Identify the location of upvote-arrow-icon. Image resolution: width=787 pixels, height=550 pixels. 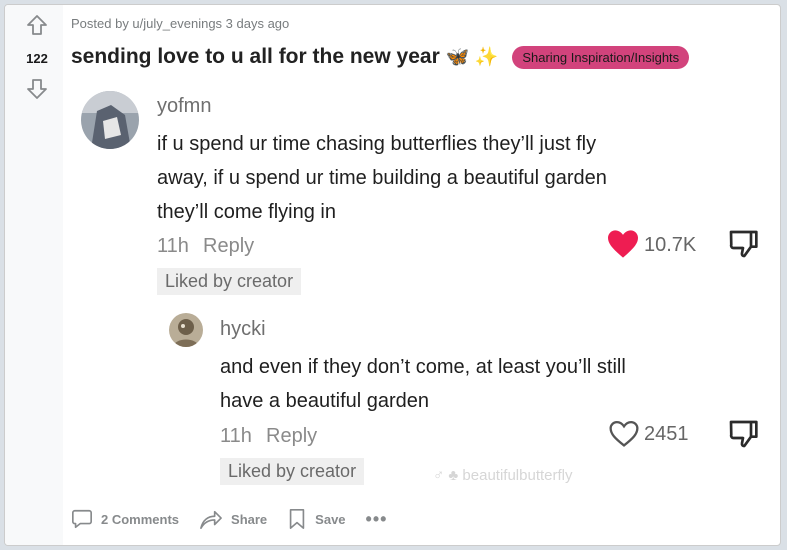
(37, 25).